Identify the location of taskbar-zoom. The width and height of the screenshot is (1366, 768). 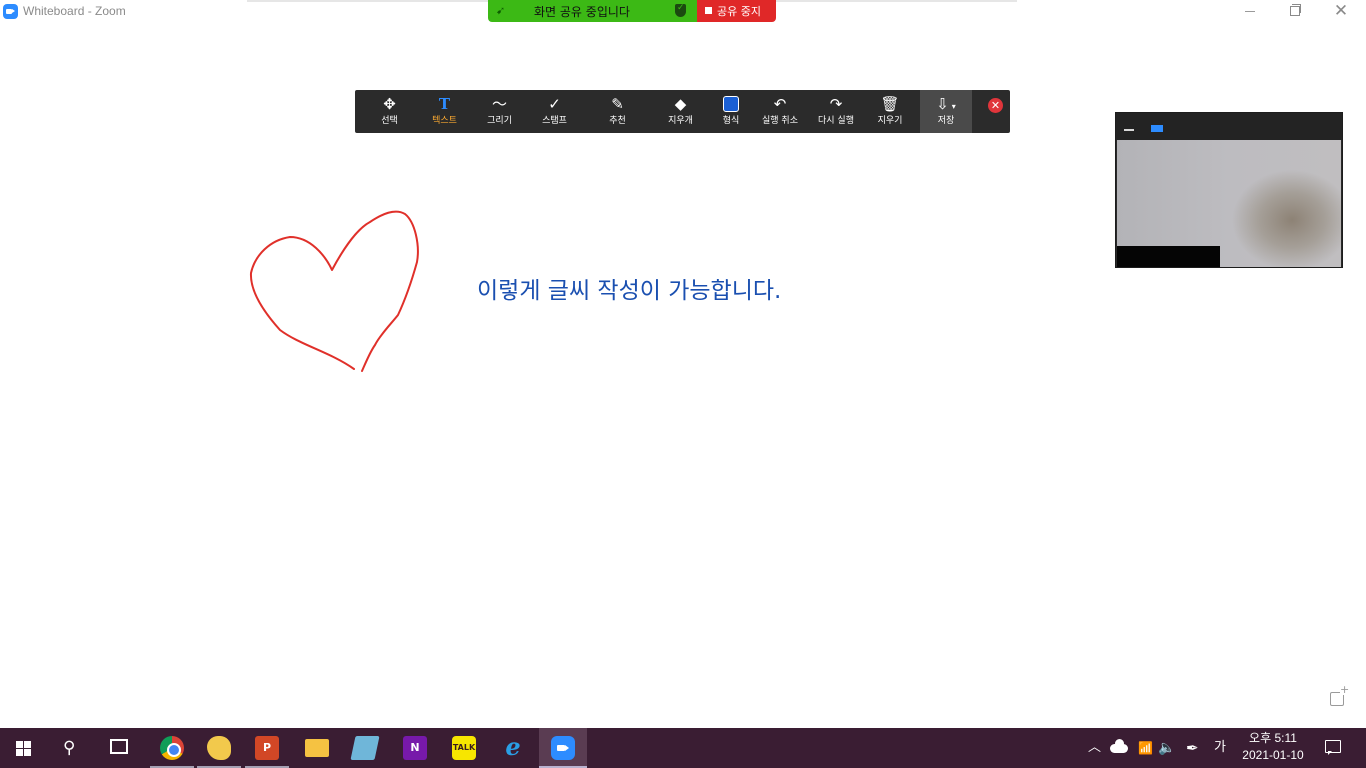
(563, 748).